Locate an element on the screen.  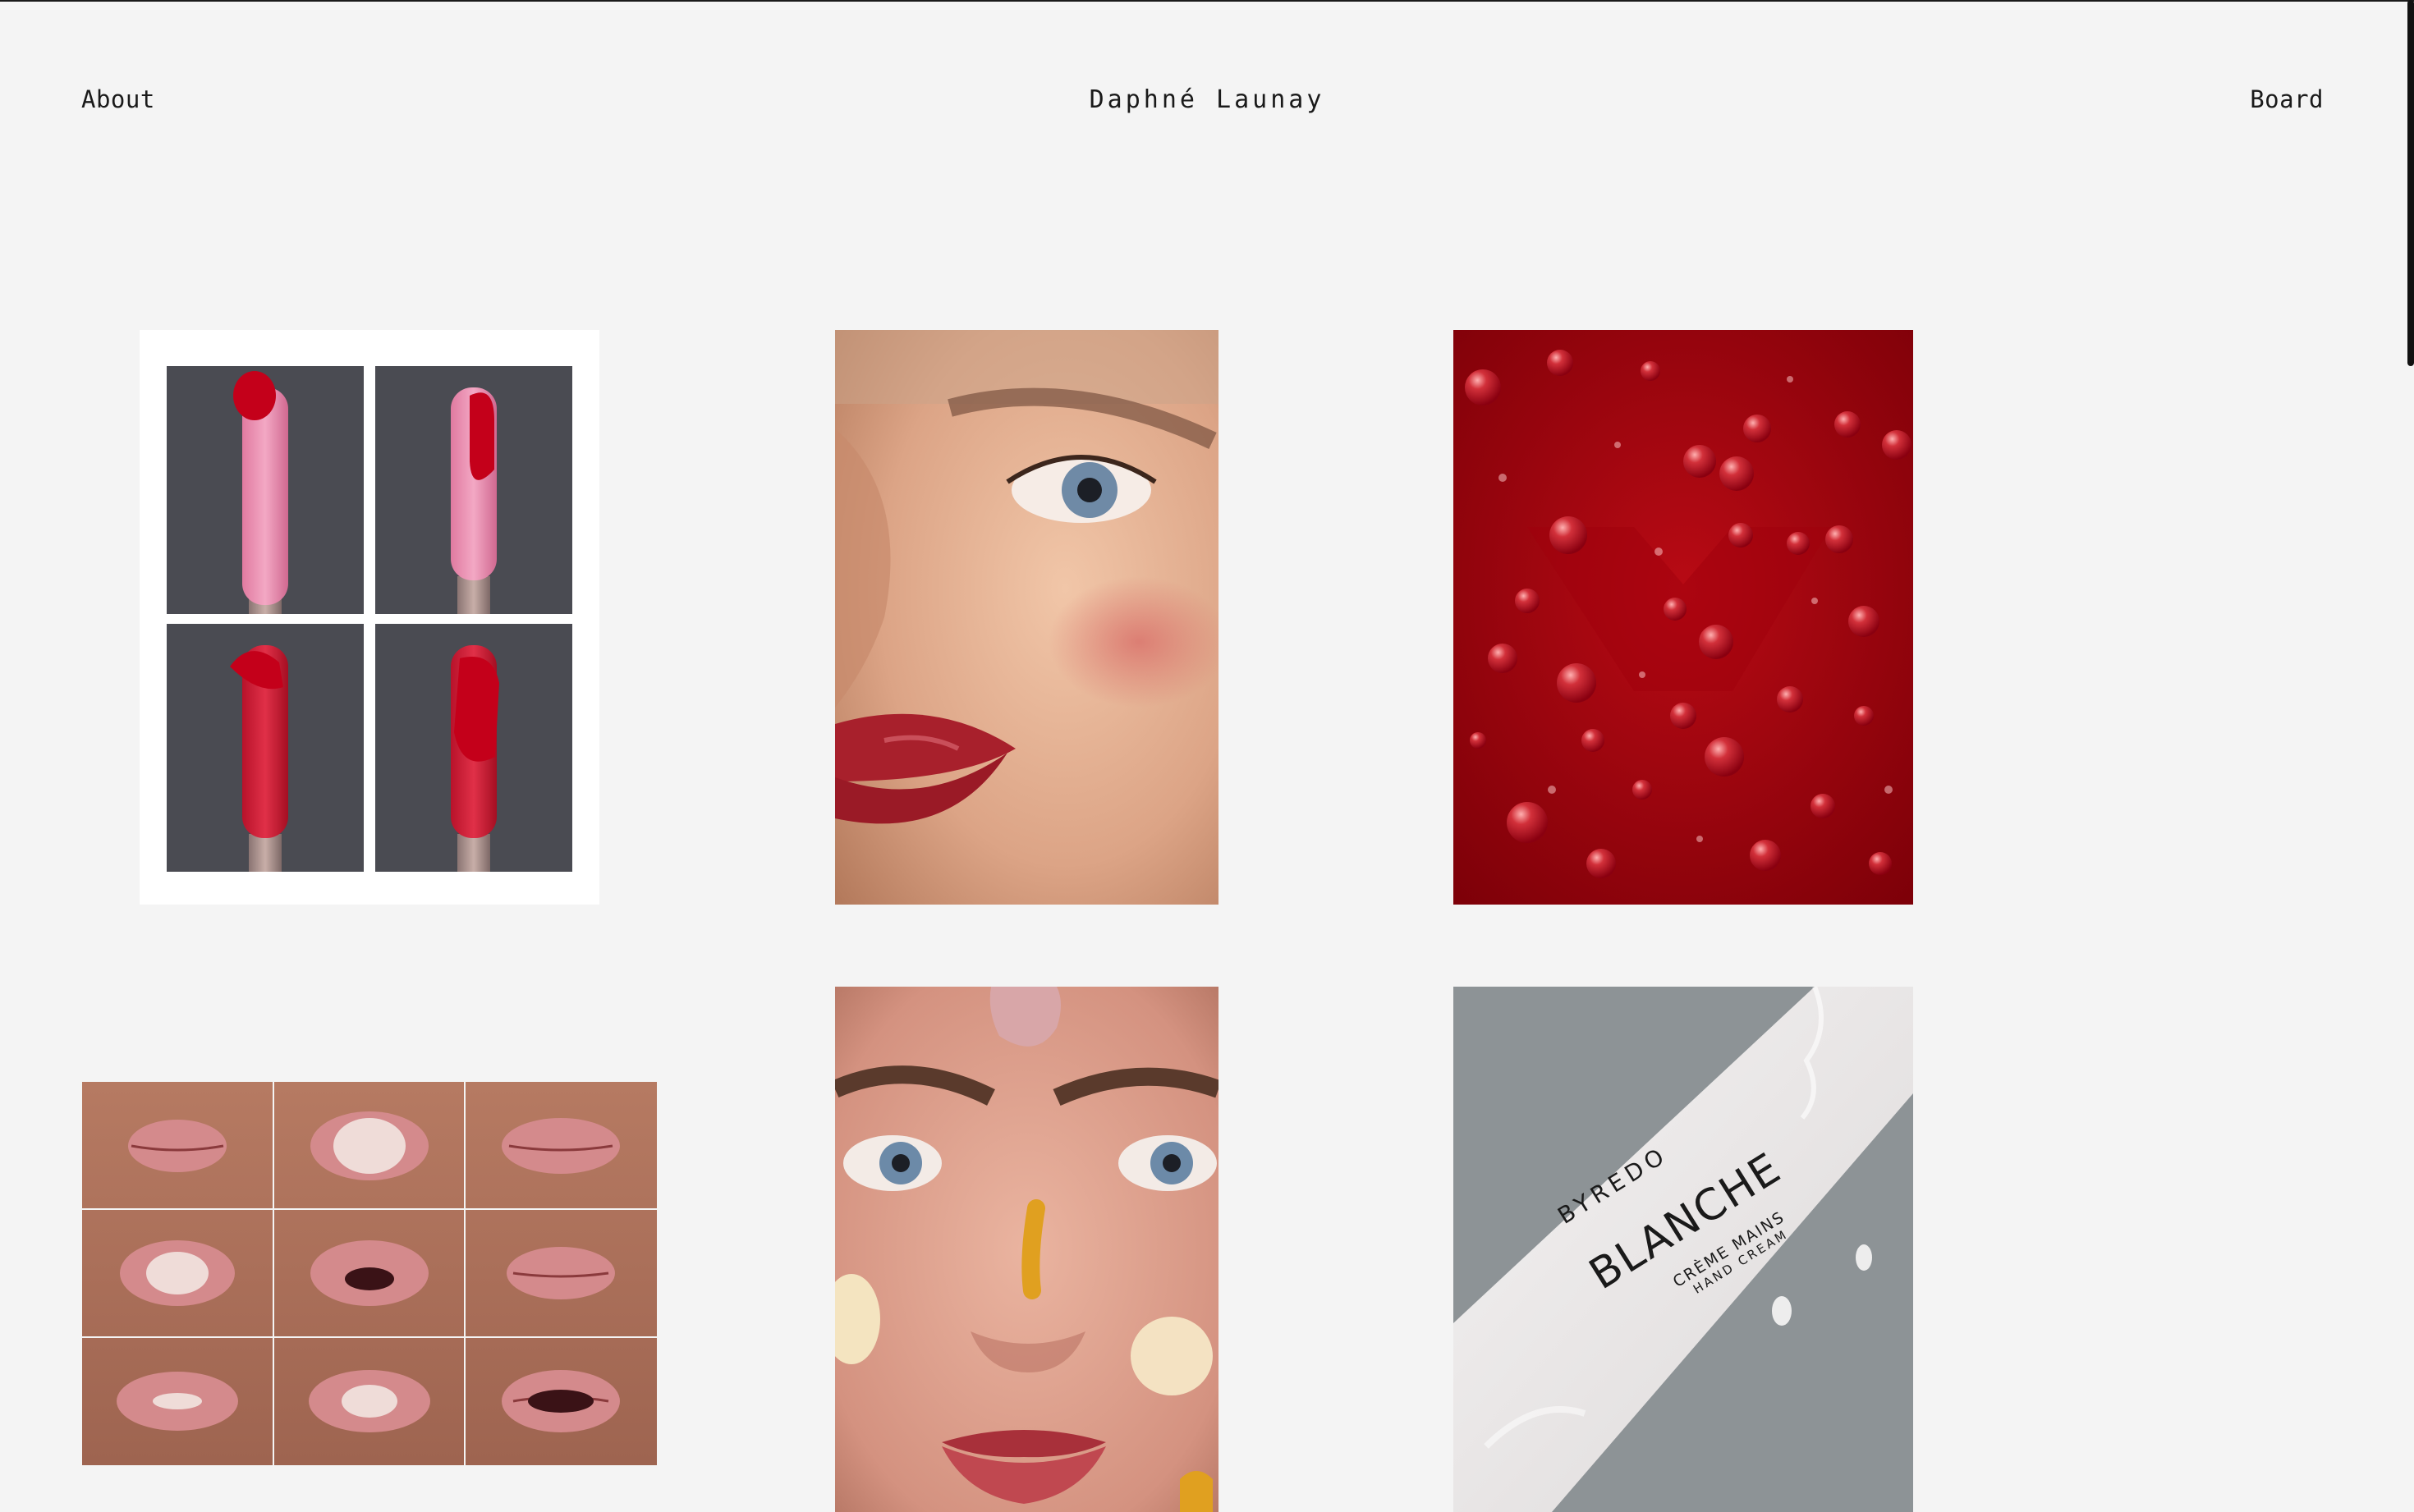
lips-grid-image is located at coordinates (369, 1273).